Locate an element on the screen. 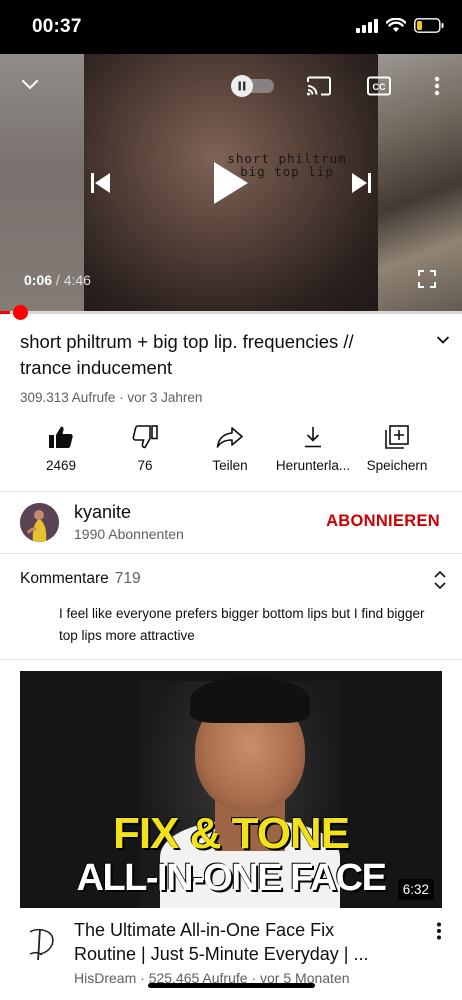 The width and height of the screenshot is (462, 1000). fullscreen-button is located at coordinates (427, 279).